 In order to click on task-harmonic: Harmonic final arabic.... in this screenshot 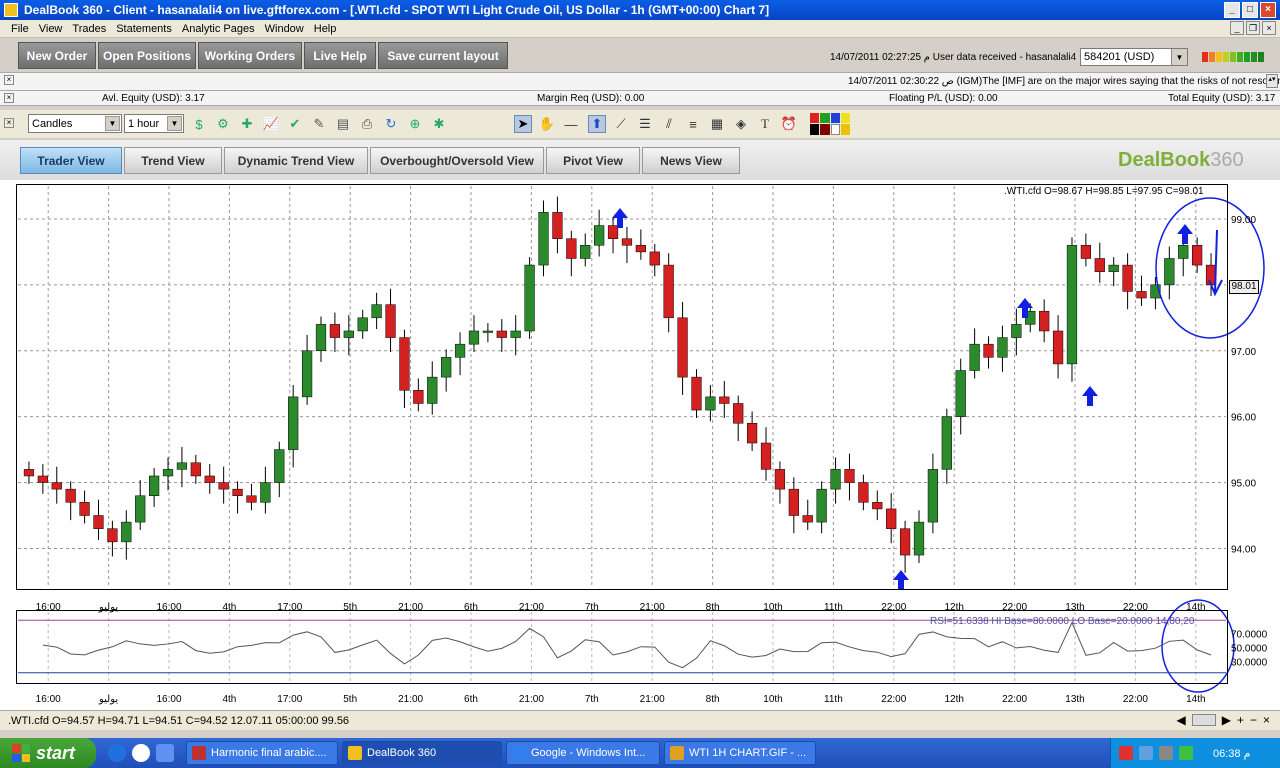, I will do `click(262, 753)`.